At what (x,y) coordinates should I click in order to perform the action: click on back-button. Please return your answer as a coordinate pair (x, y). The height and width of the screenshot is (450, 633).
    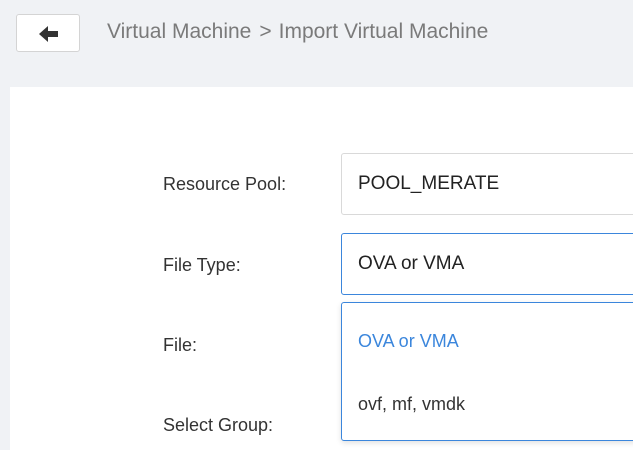
    Looking at the image, I should click on (48, 33).